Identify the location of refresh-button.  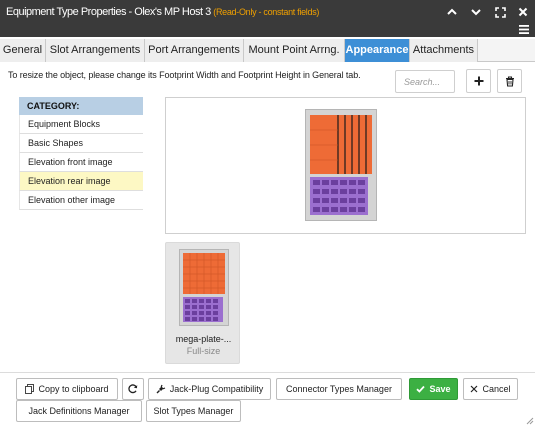
(133, 389).